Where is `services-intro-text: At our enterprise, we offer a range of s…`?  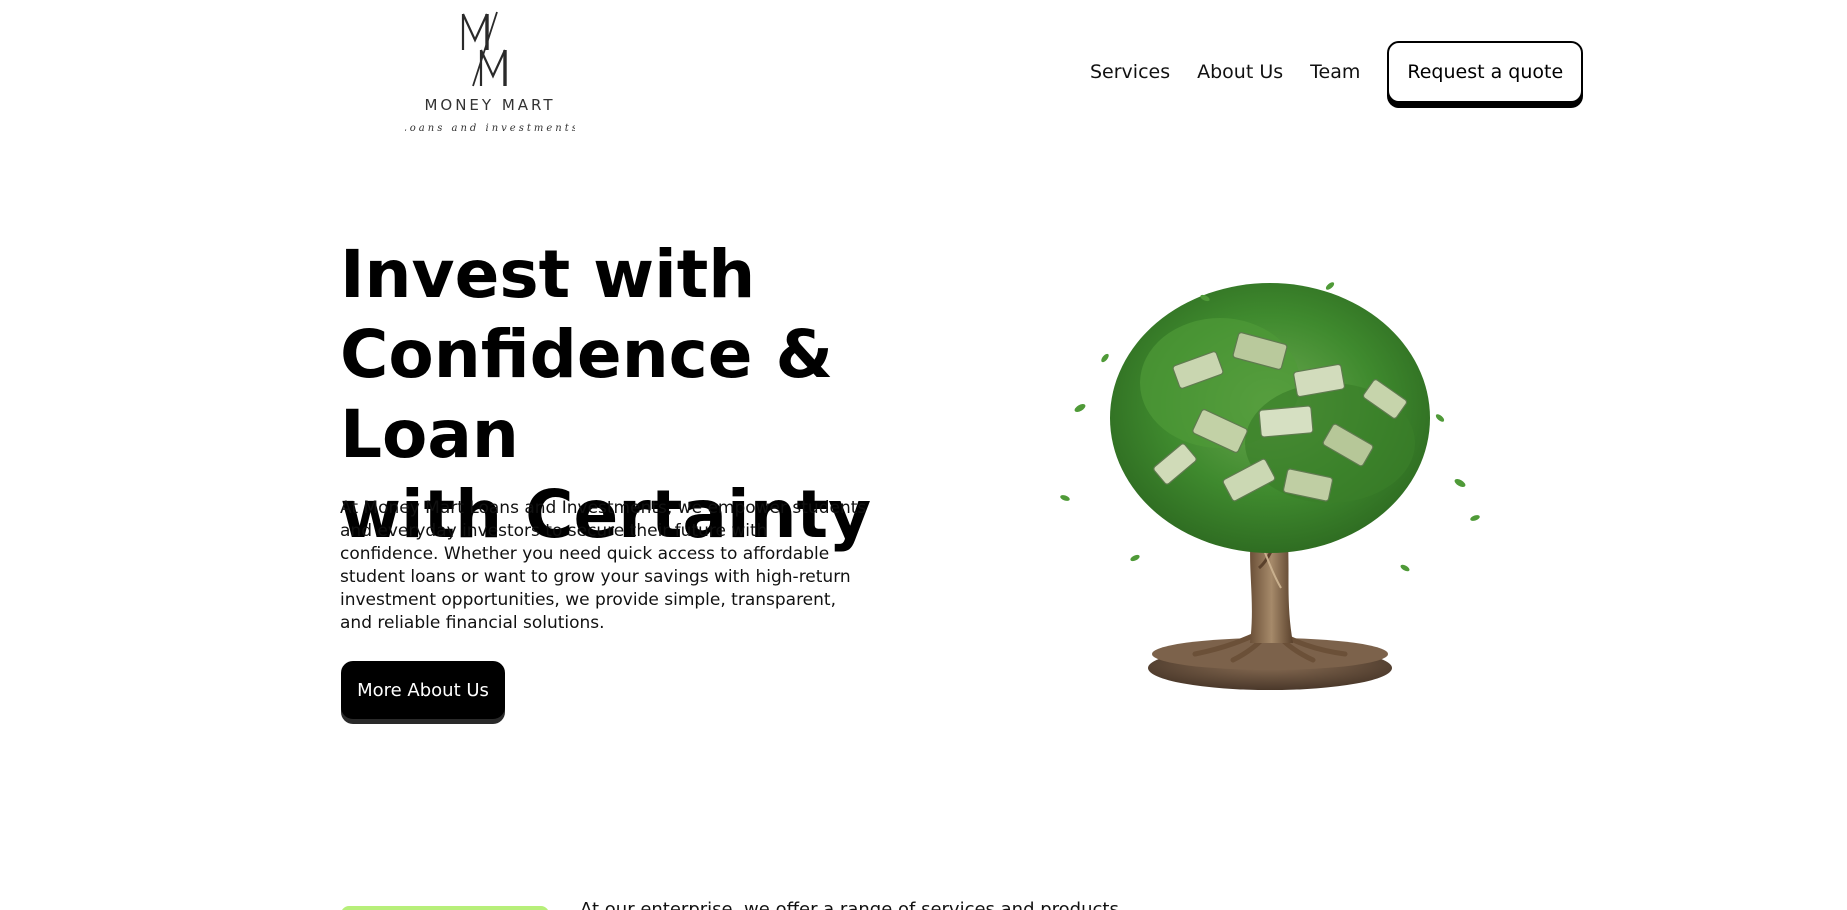 services-intro-text: At our enterprise, we offer a range of s… is located at coordinates (849, 904).